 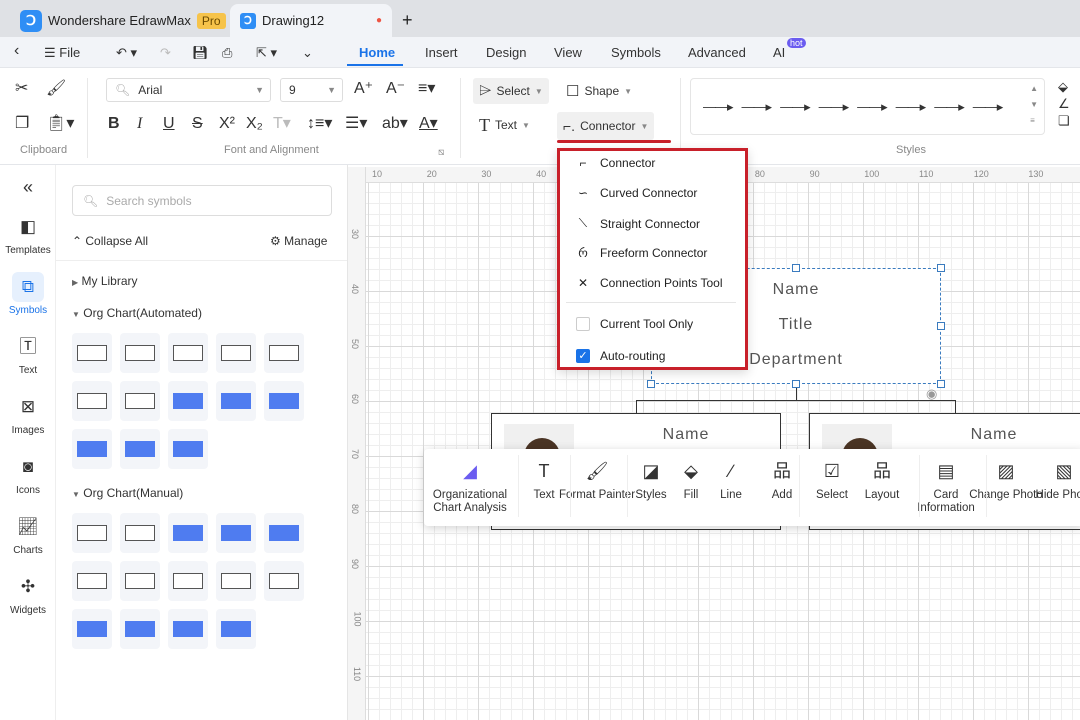 What do you see at coordinates (931, 394) in the screenshot?
I see `collapse-branch-icon: ◉` at bounding box center [931, 394].